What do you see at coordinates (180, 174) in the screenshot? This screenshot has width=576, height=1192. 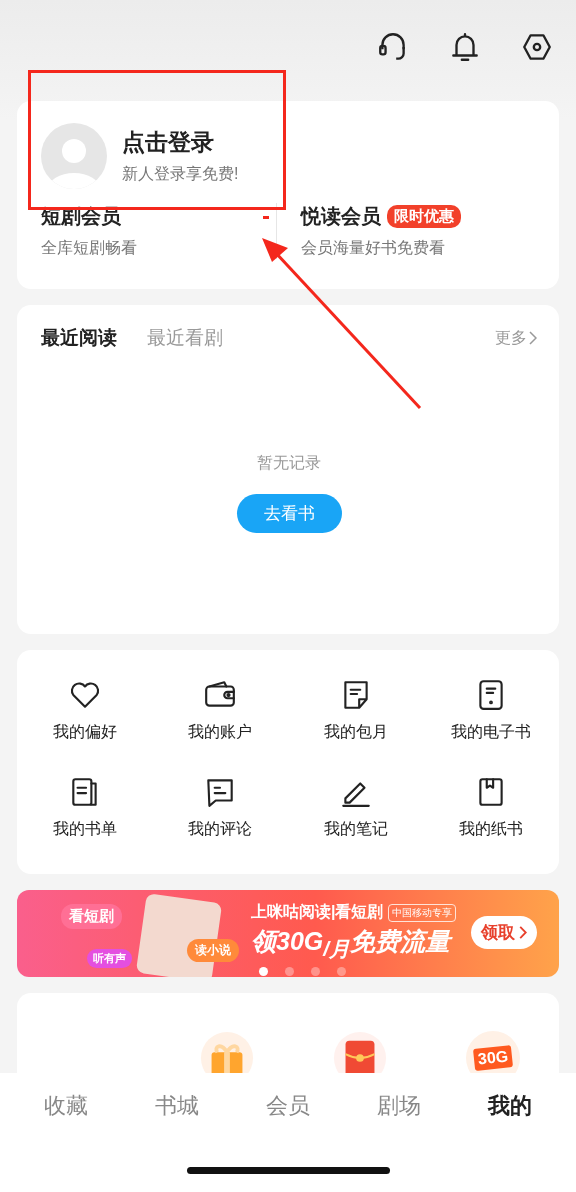 I see `login-promo-text: 新人登录享免费!` at bounding box center [180, 174].